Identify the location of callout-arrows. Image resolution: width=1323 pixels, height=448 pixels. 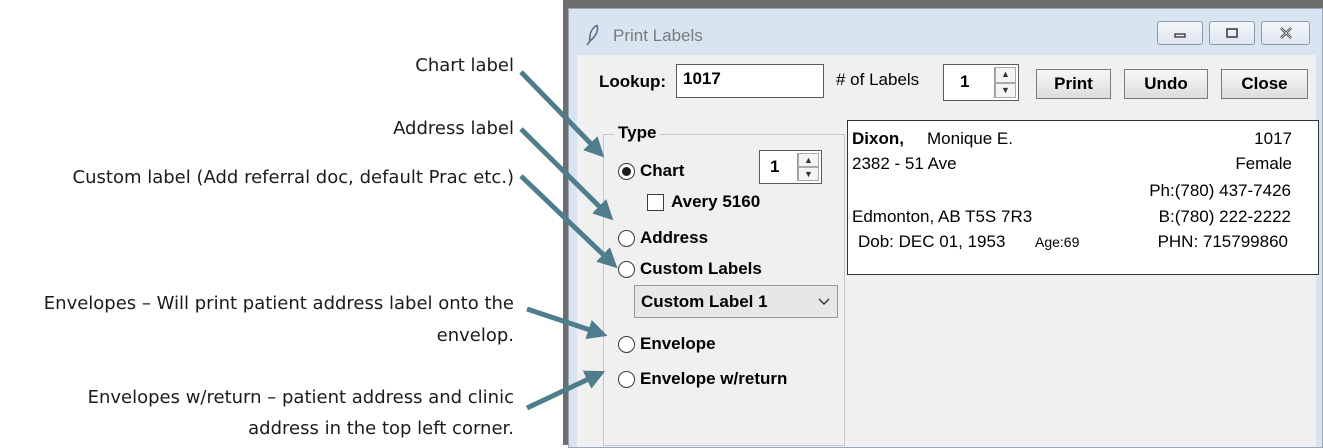
(568, 240).